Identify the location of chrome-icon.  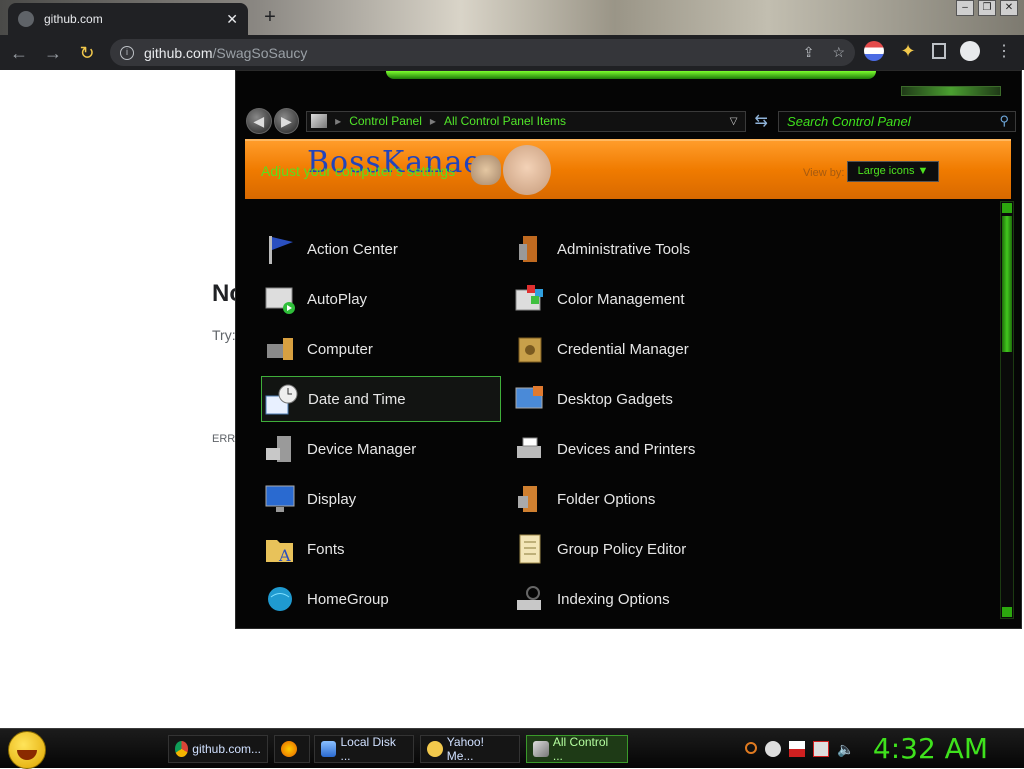
(182, 749).